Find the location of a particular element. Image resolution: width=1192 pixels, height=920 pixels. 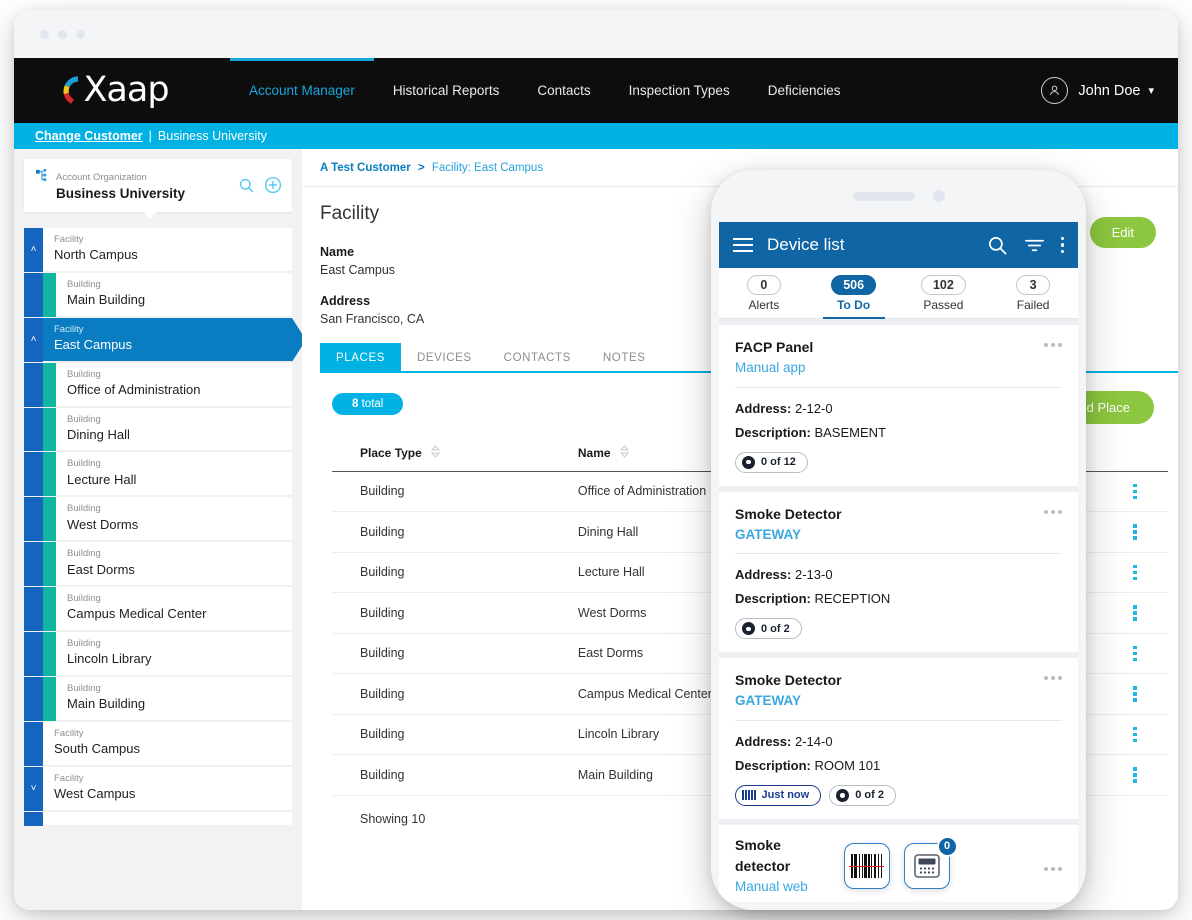

logo: Xaap is located at coordinates (116, 90).